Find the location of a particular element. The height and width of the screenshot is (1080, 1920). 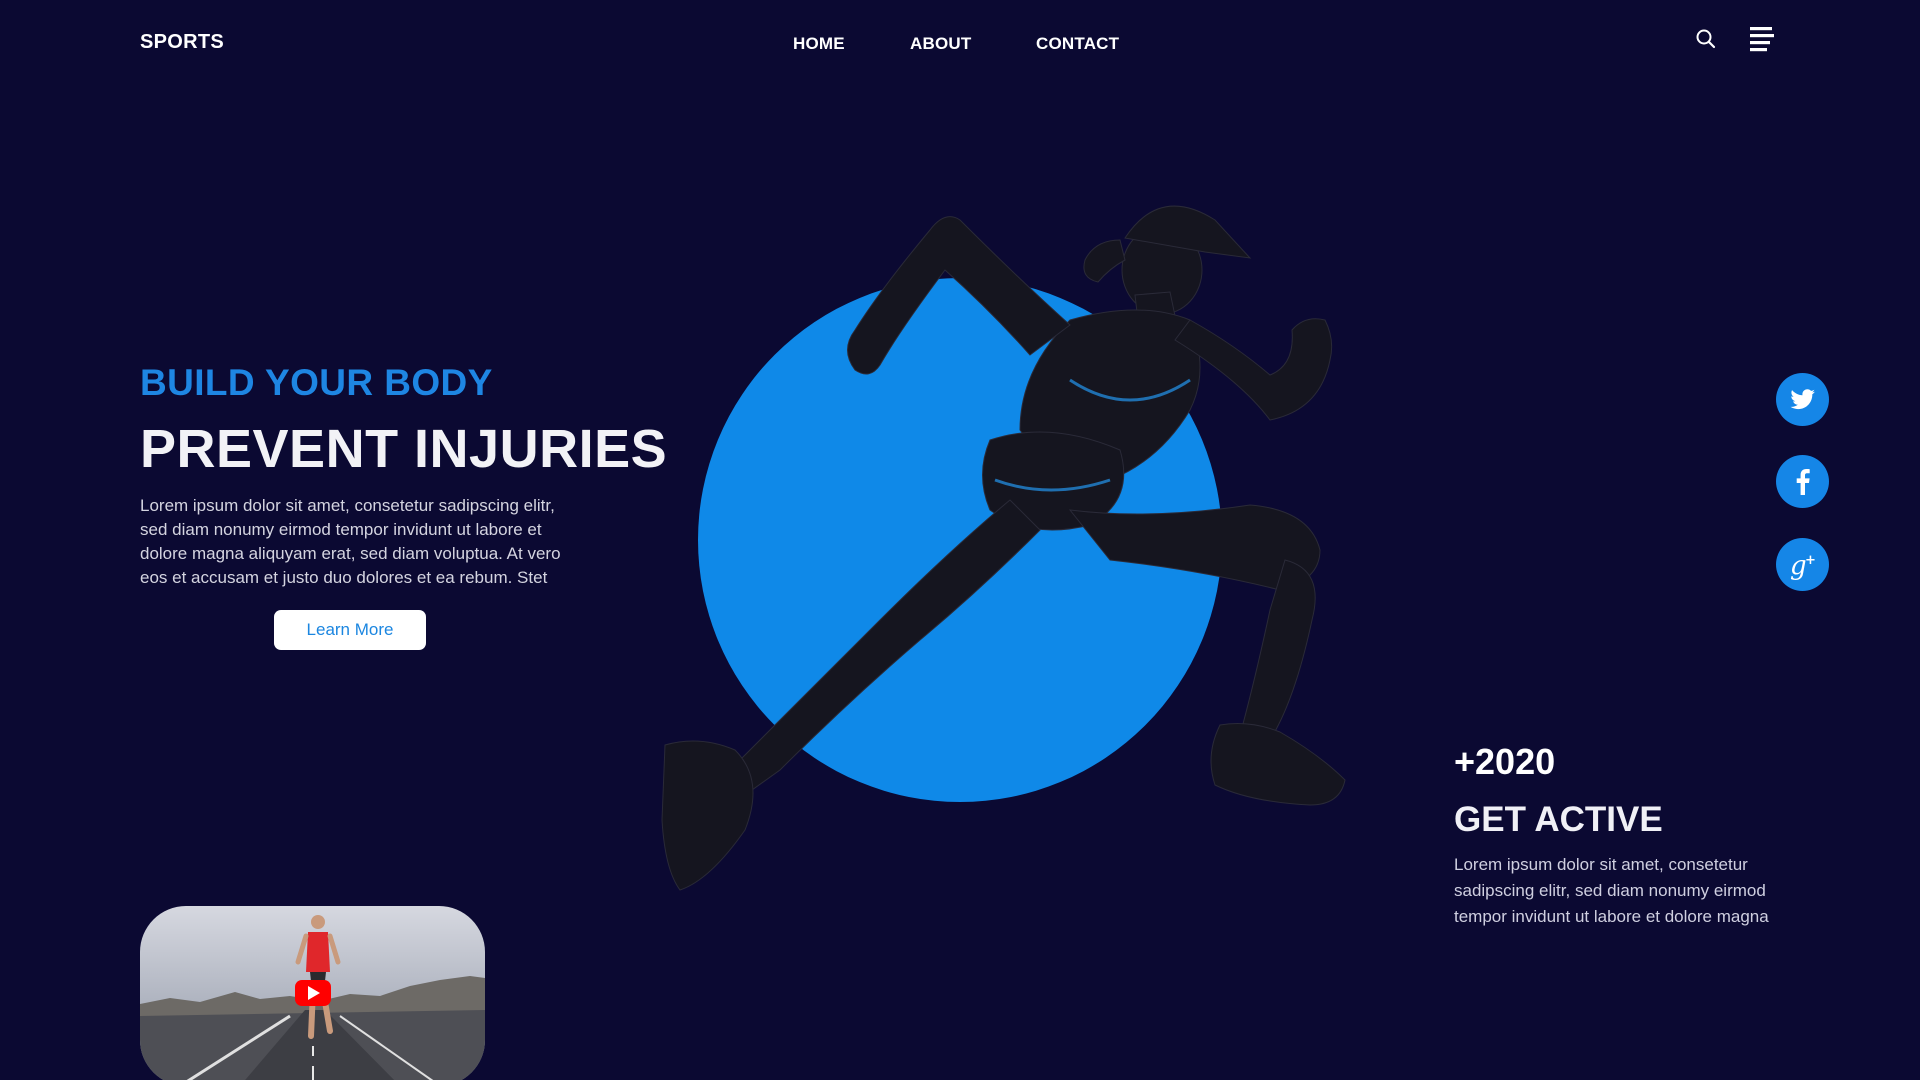

google-plus-button: g + is located at coordinates (1802, 564).